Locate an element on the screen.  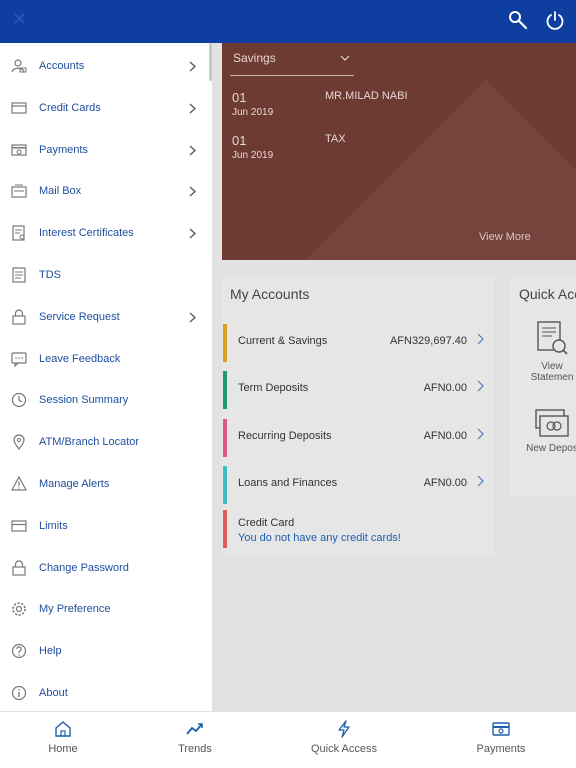
new-deposit-icon is located at coordinates (552, 423).